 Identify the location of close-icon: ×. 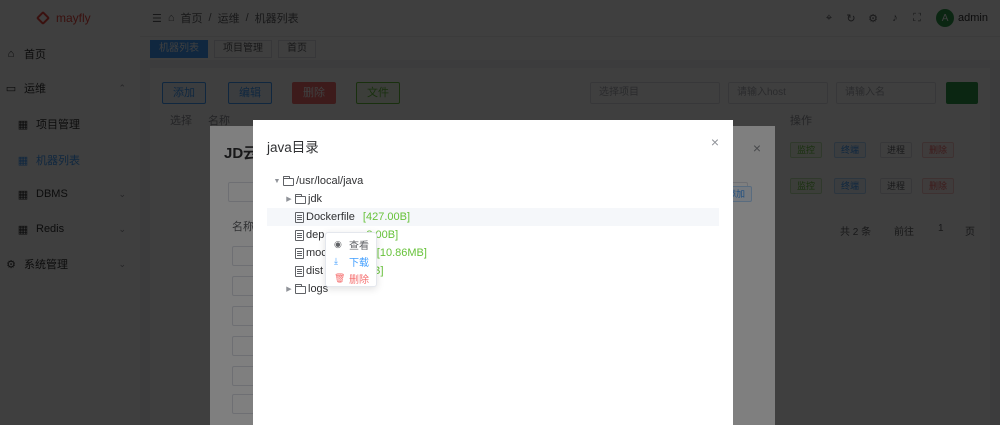
(715, 142).